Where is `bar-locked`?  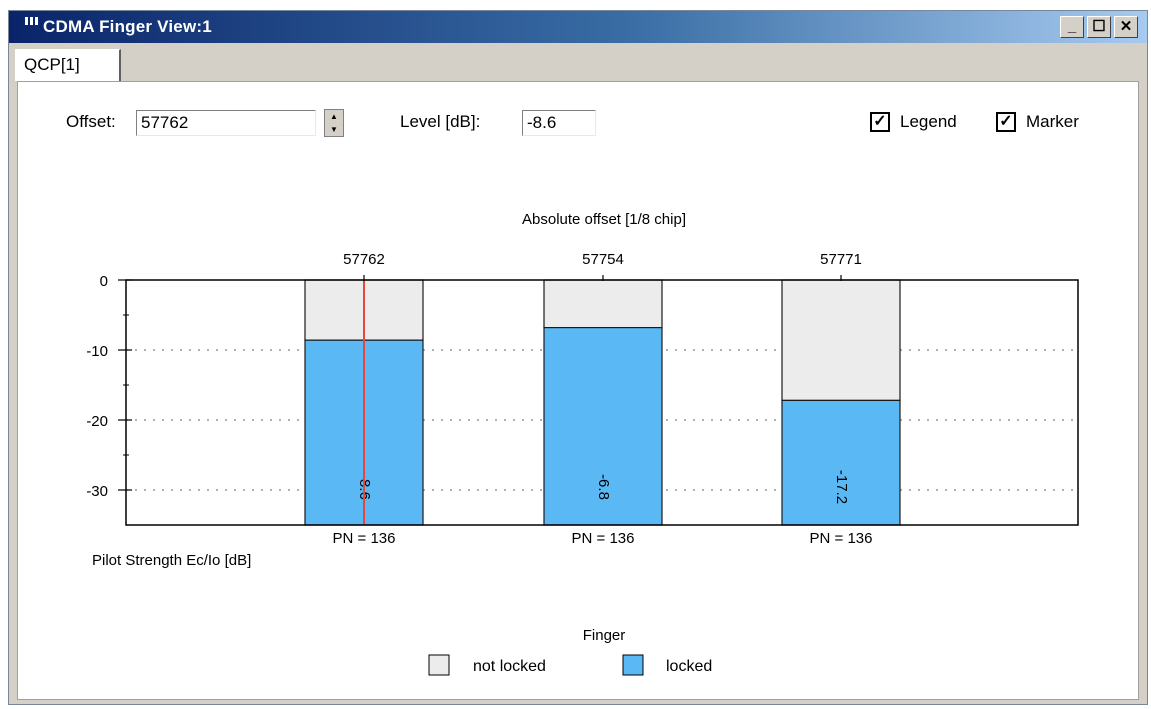 bar-locked is located at coordinates (841, 462).